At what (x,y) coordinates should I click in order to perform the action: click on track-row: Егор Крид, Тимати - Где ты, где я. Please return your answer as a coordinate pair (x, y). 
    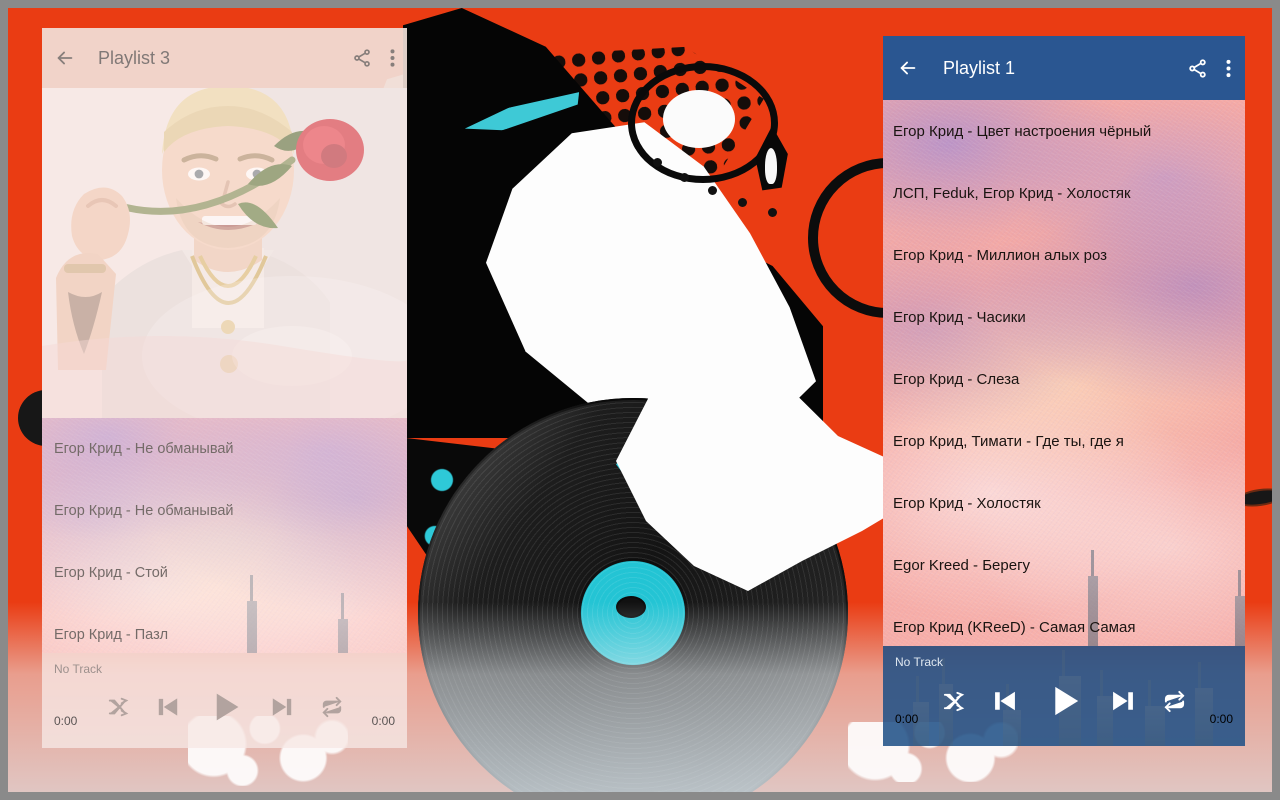
    Looking at the image, I should click on (1064, 441).